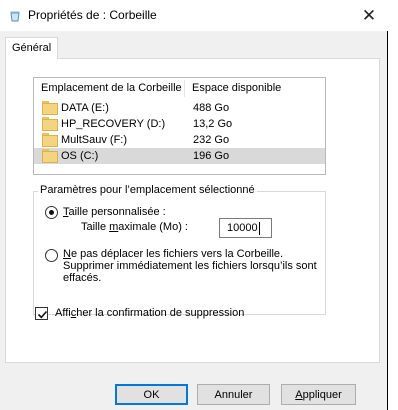 The width and height of the screenshot is (398, 410). Describe the element at coordinates (213, 124) in the screenshot. I see `available-space: 13,2 Go` at that location.